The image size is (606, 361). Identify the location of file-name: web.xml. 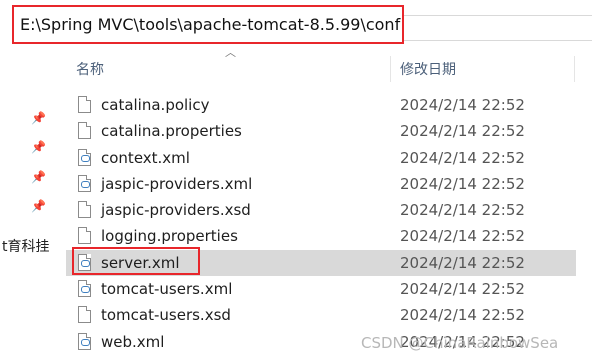
(133, 341).